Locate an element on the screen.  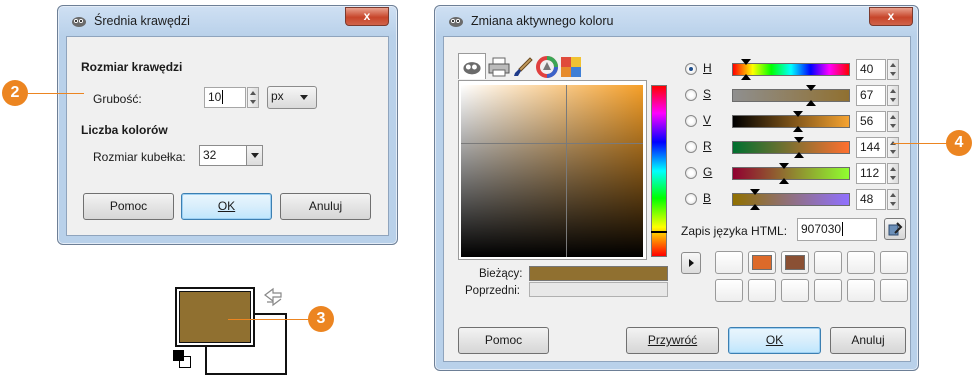
eyedropper-icon is located at coordinates (895, 229).